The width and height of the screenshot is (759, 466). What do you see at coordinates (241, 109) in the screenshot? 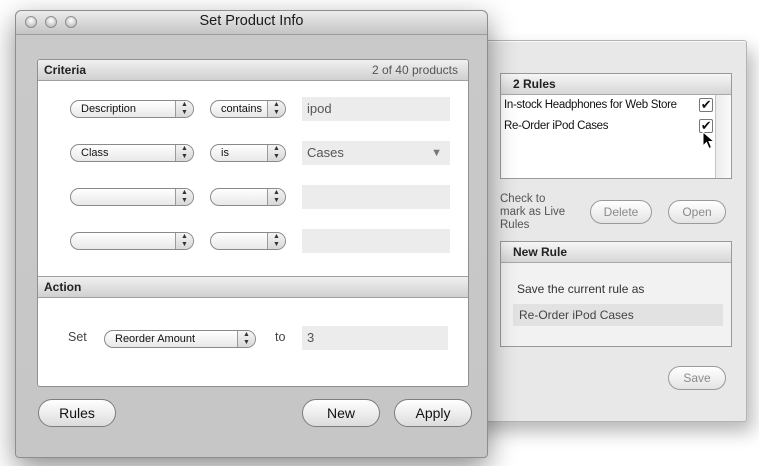
I see `popup-value: contains` at bounding box center [241, 109].